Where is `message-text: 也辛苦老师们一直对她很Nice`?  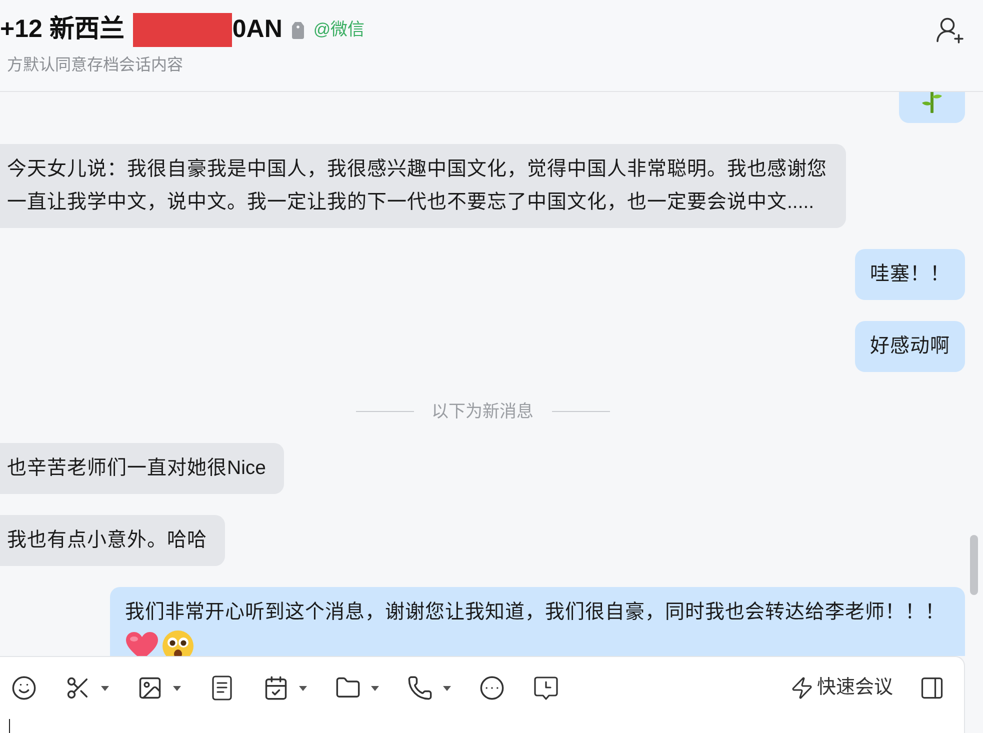
message-text: 也辛苦老师们一直对她很Nice is located at coordinates (136, 468).